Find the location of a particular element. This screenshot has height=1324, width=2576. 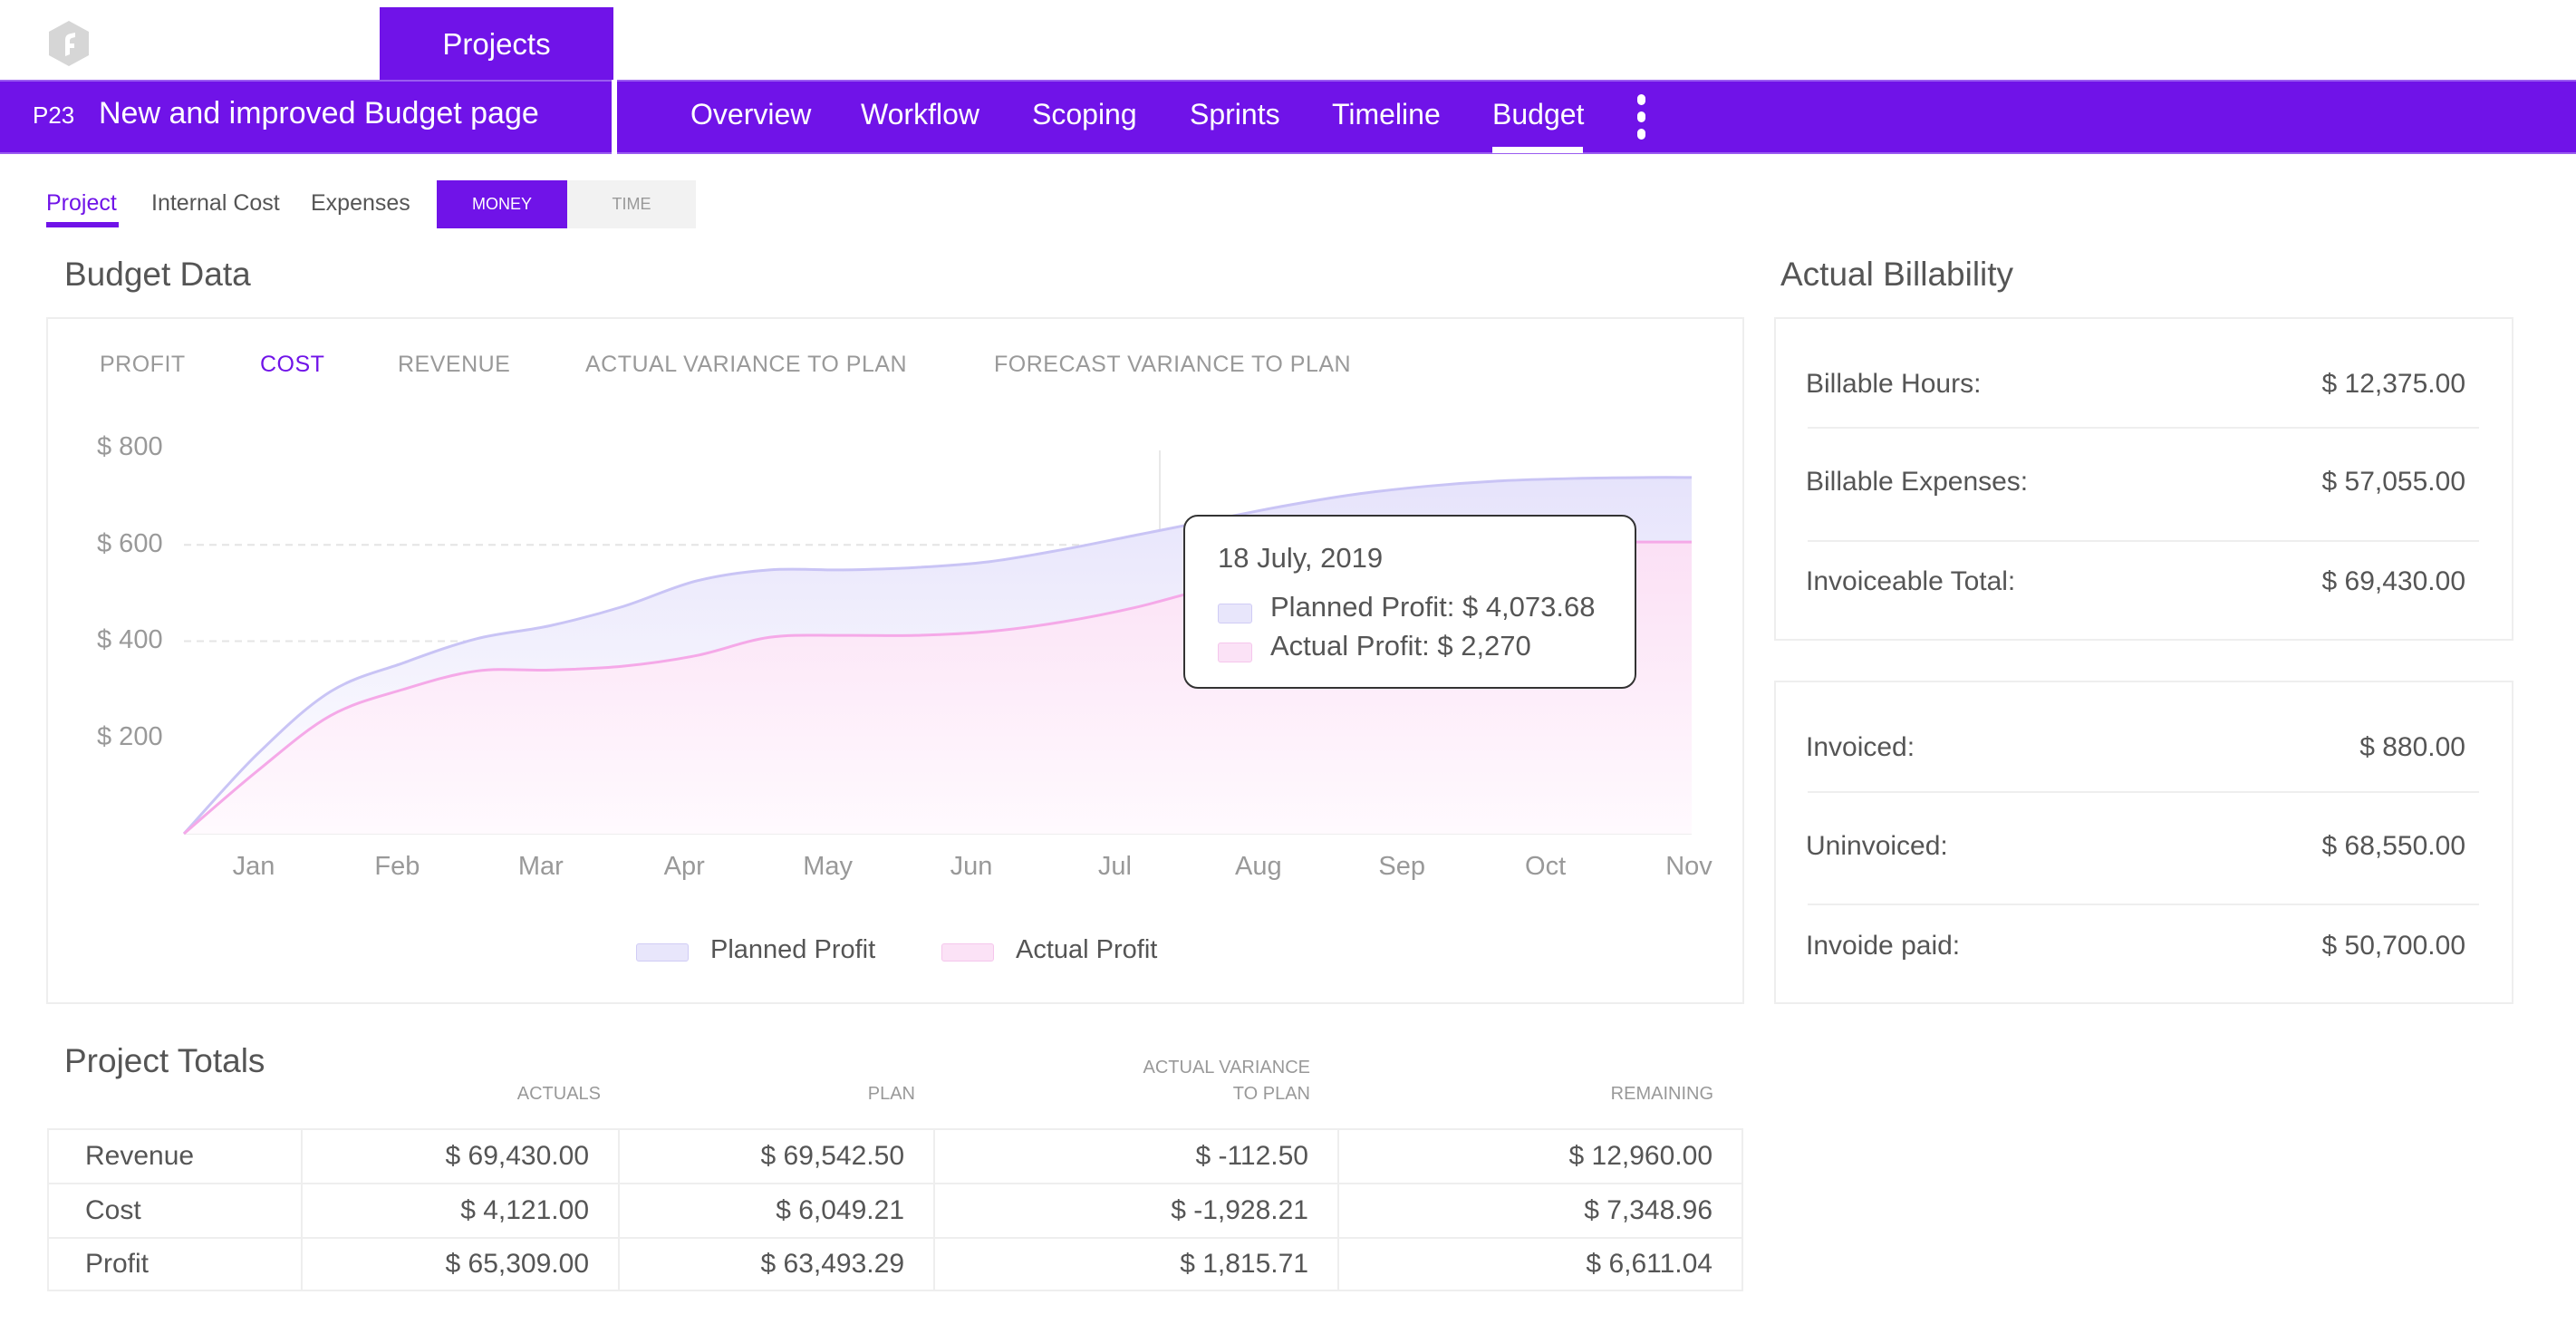

tooltip-actual-swatch is located at coordinates (1235, 653).